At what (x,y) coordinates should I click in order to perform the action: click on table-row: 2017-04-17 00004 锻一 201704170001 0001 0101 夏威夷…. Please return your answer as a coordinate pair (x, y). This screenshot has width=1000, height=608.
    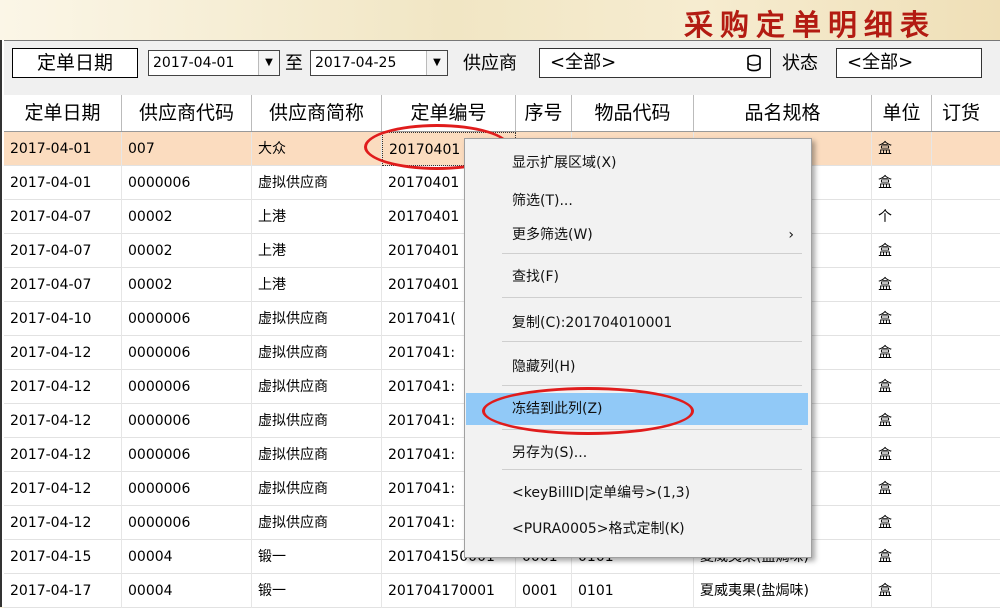
    Looking at the image, I should click on (502, 591).